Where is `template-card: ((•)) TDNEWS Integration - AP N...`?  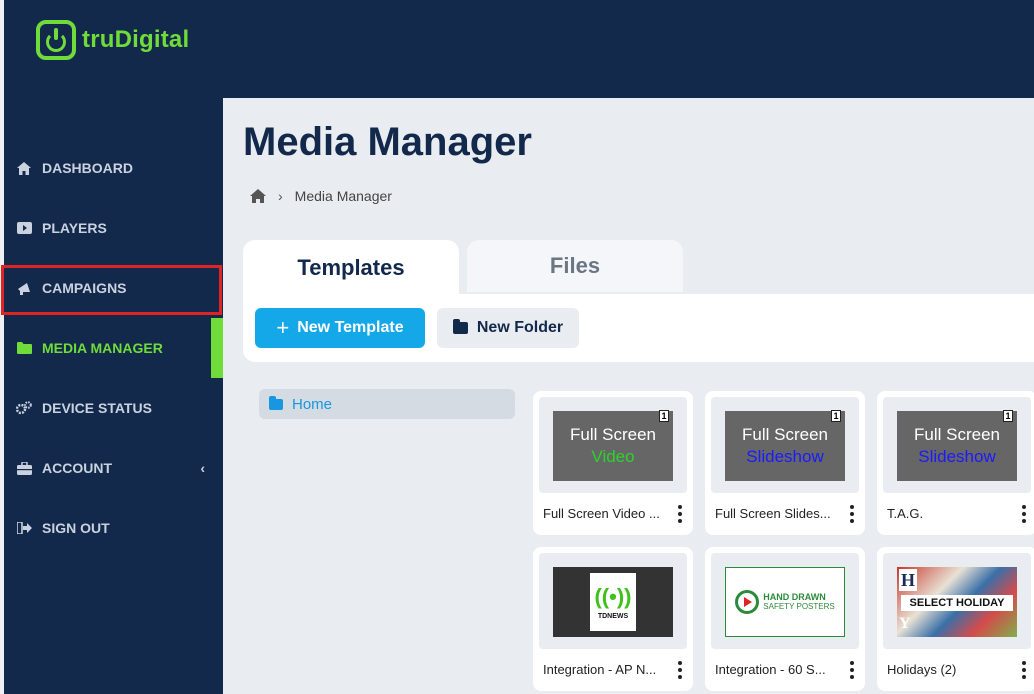
template-card: ((•)) TDNEWS Integration - AP N... is located at coordinates (613, 619).